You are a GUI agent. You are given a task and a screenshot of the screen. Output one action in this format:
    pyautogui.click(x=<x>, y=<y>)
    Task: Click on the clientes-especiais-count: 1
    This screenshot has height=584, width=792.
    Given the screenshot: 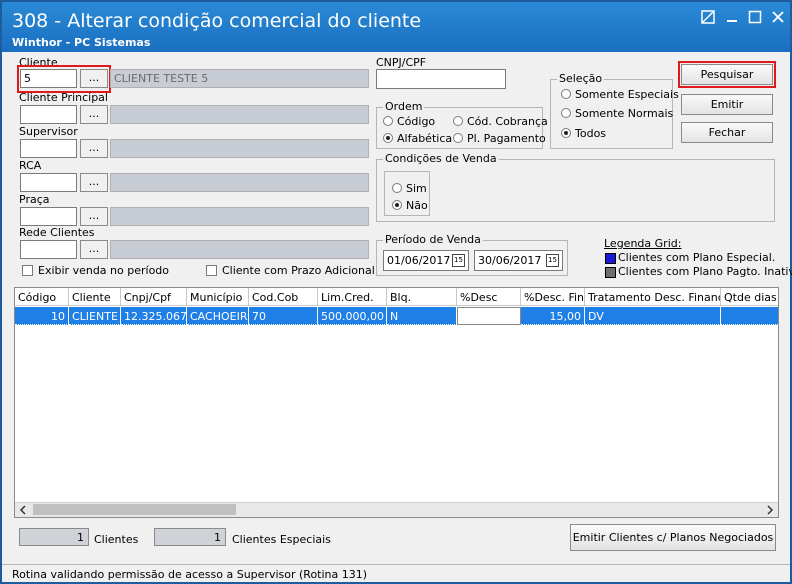 What is the action you would take?
    pyautogui.click(x=190, y=537)
    